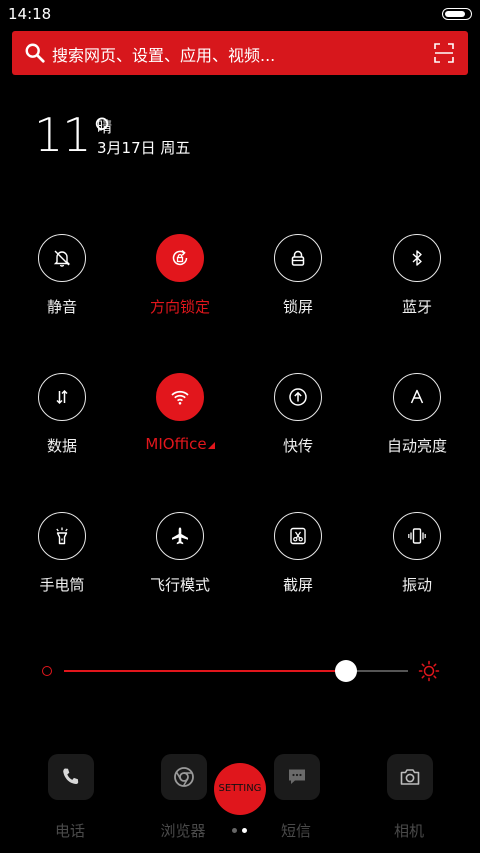 The height and width of the screenshot is (853, 480). Describe the element at coordinates (408, 831) in the screenshot. I see `dock-app-camera-label: 相机` at that location.